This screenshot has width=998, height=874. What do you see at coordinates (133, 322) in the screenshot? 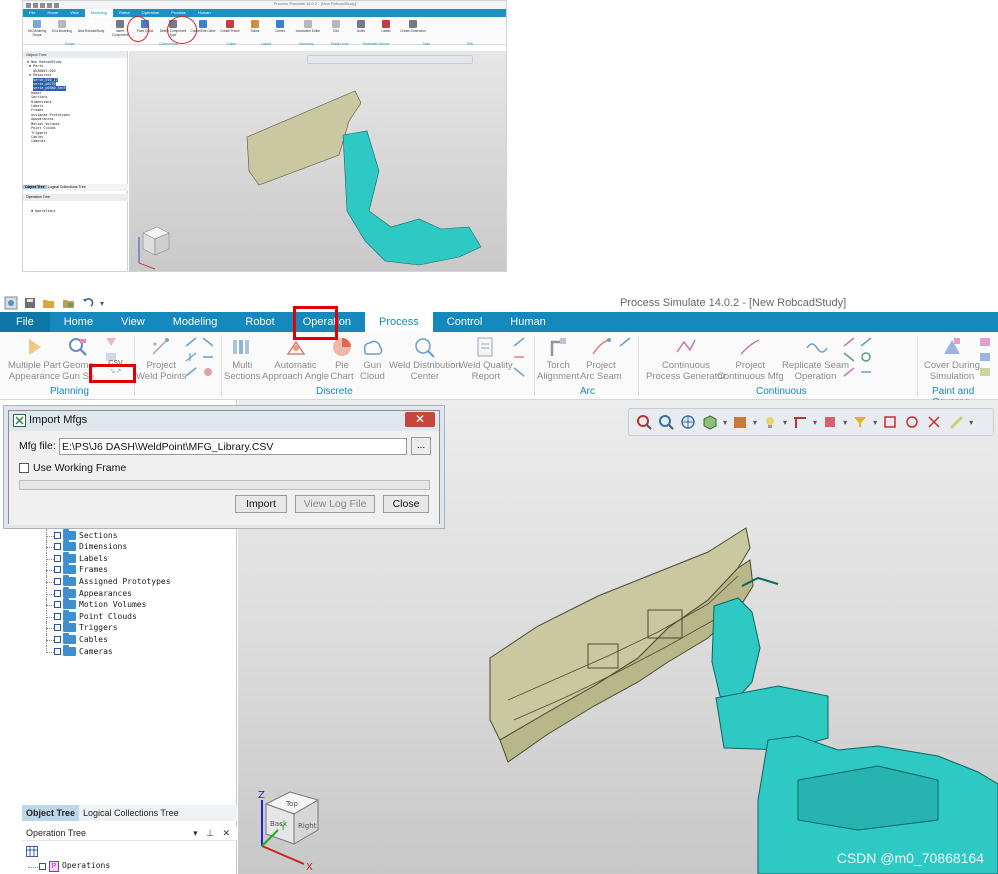
I see `tab-view: View` at bounding box center [133, 322].